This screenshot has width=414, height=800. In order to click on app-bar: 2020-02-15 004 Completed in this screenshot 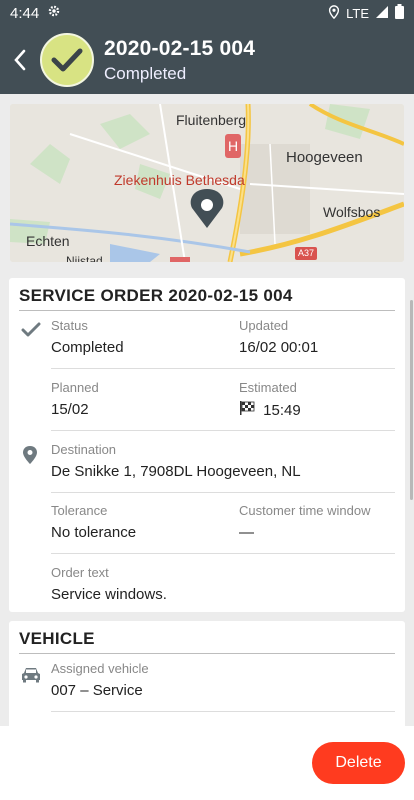, I will do `click(207, 60)`.